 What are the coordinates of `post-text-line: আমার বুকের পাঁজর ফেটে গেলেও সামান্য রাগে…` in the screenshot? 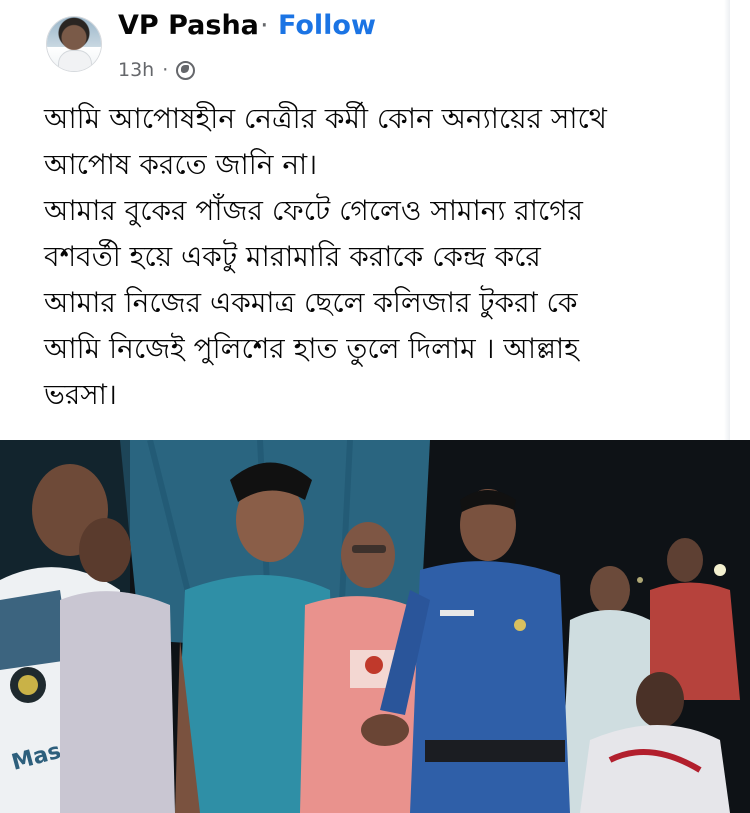 It's located at (313, 210).